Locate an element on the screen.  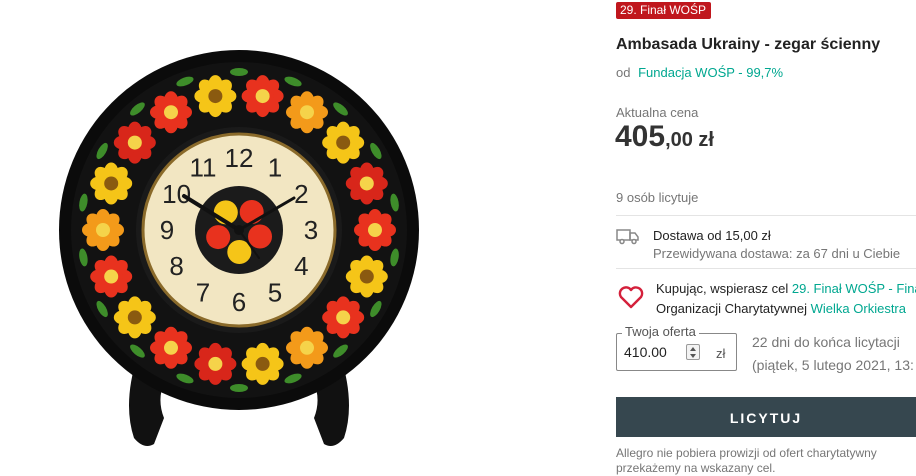
price-whole: 405 is located at coordinates (640, 136).